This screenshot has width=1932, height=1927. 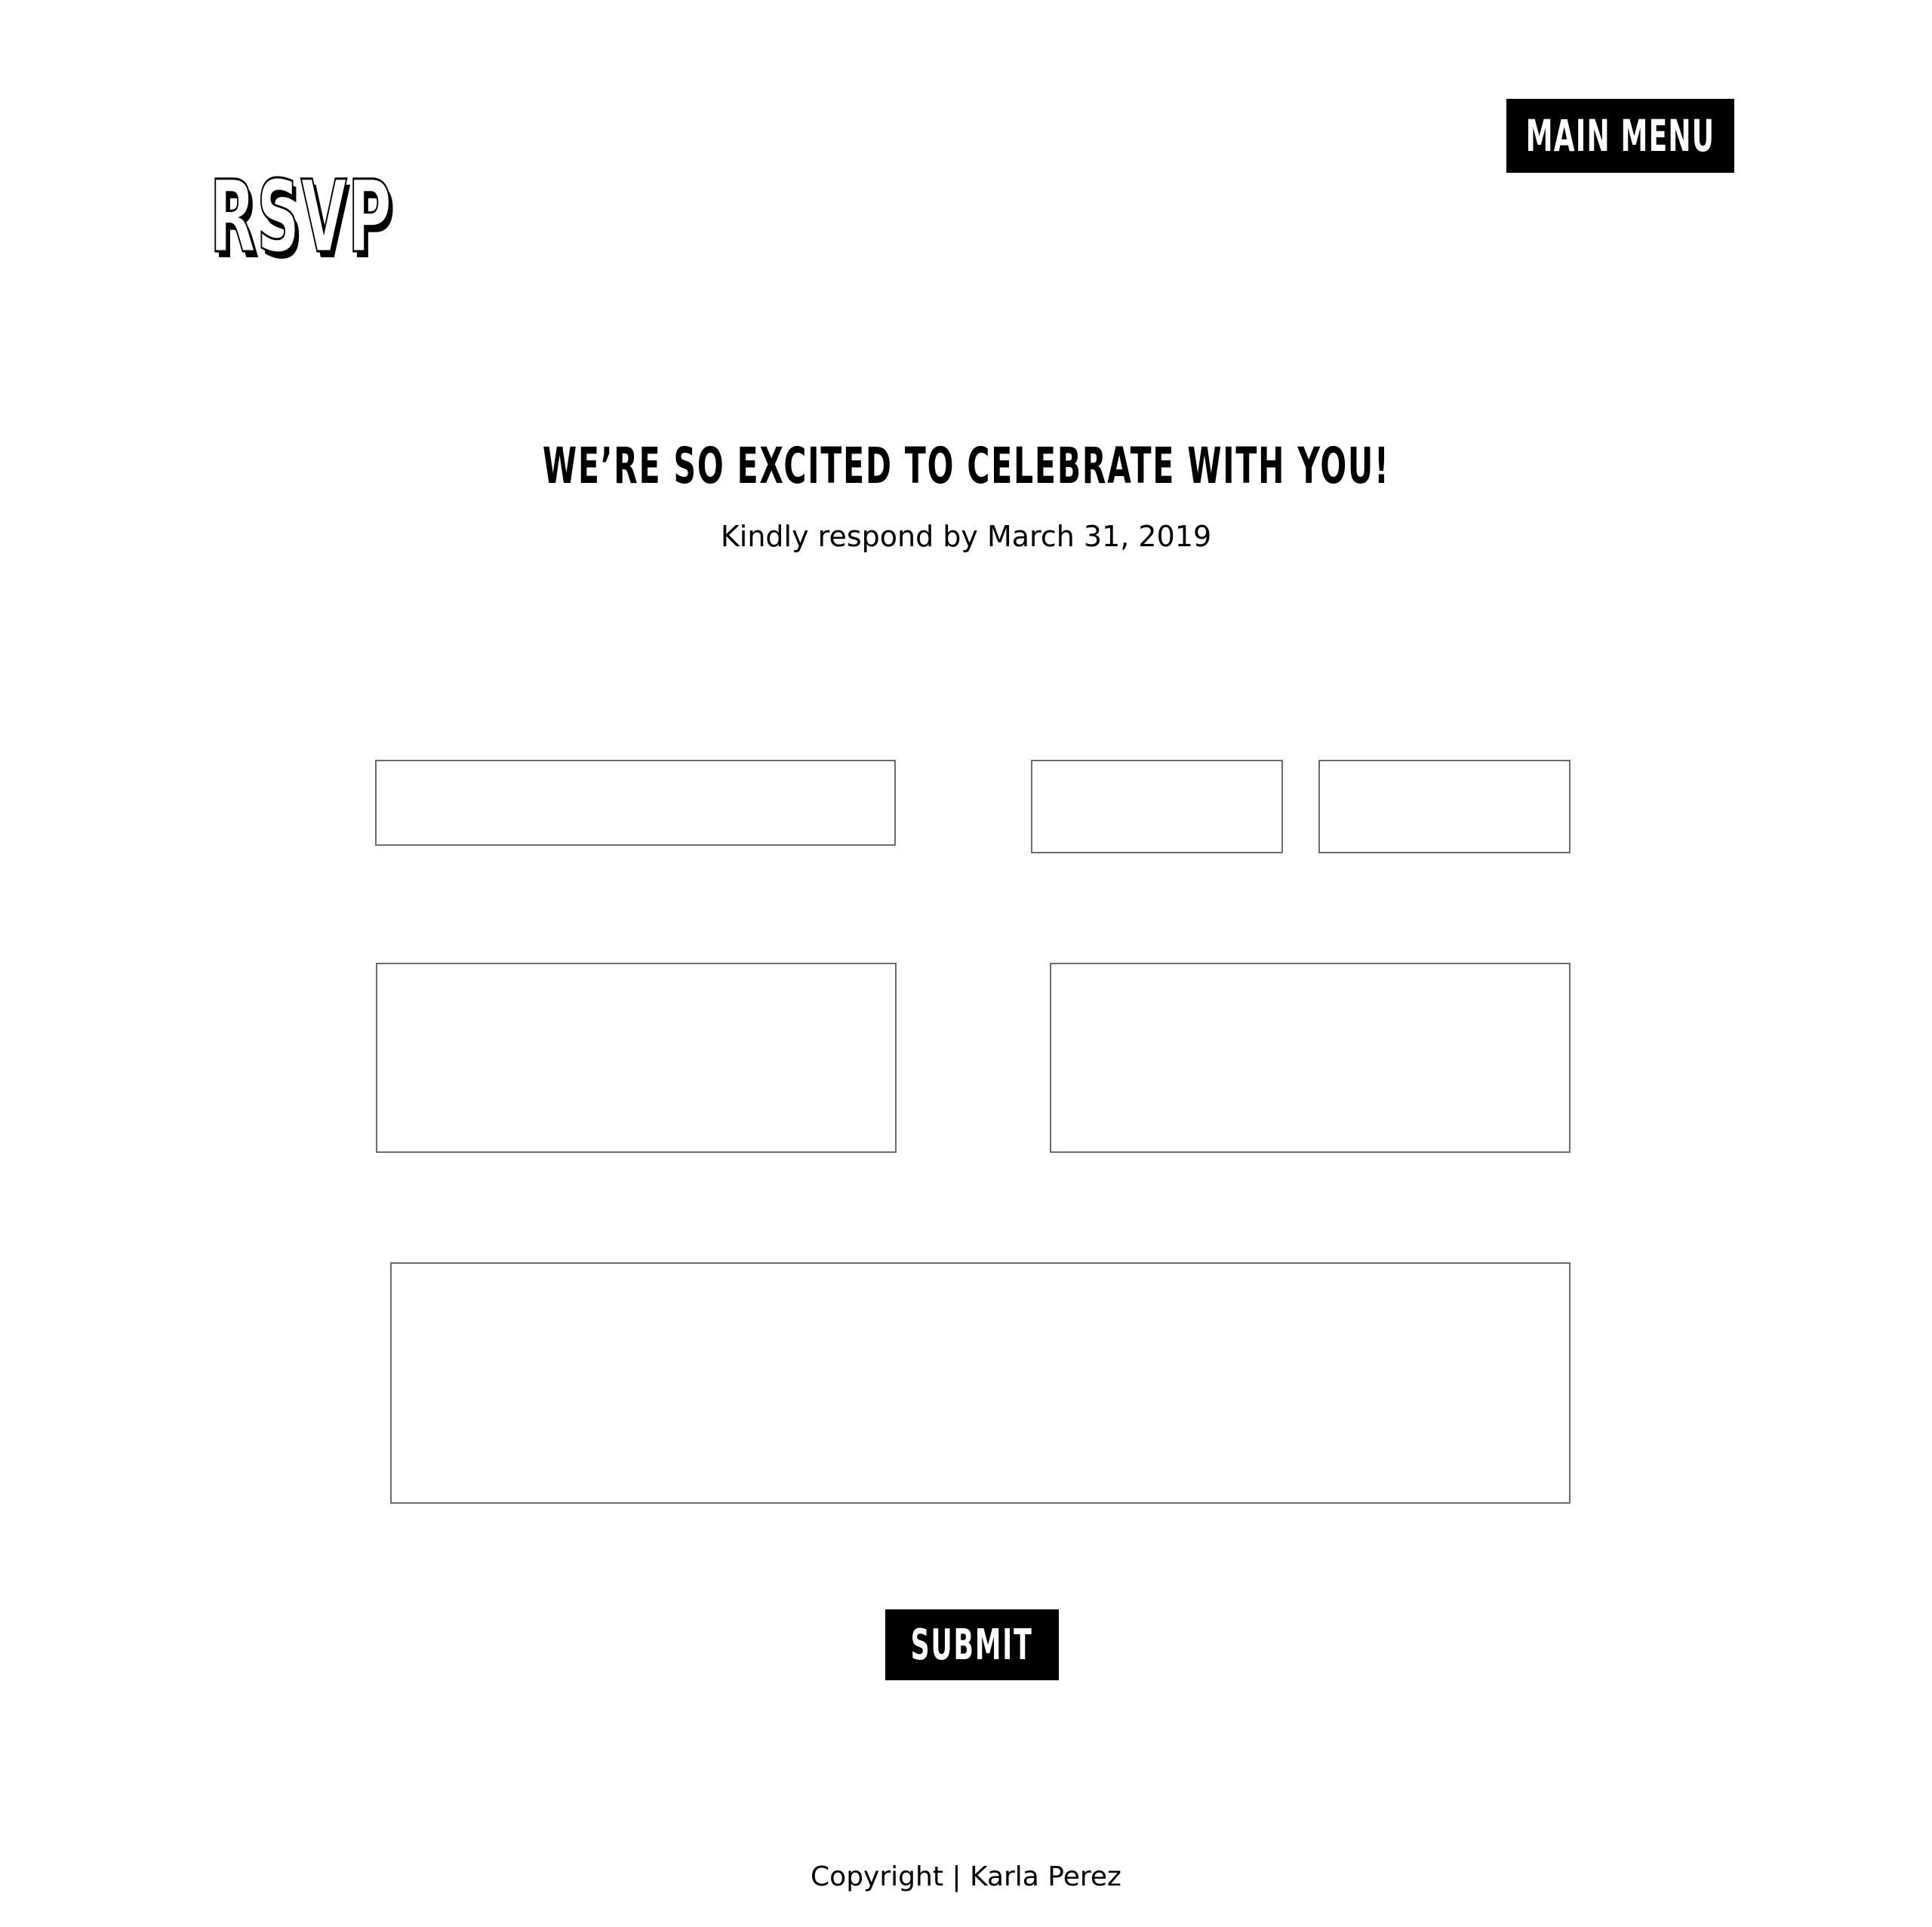 I want to click on footer-copyright: Copyright | Karla Perez, so click(x=966, y=1876).